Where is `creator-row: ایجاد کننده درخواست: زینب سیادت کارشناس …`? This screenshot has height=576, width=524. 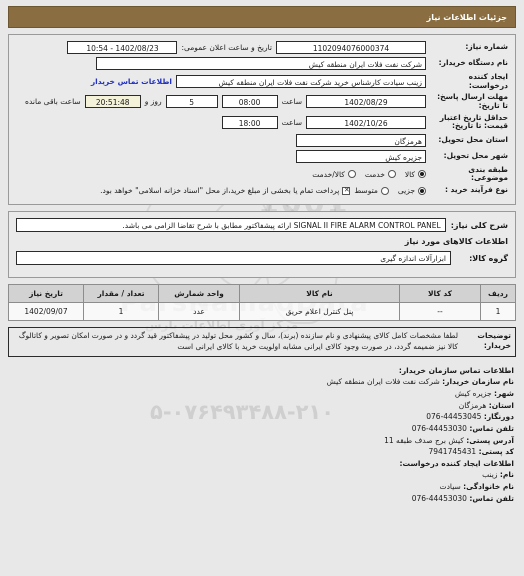 creator-row: ایجاد کننده درخواست: زینب سیادت کارشناس … is located at coordinates (262, 81).